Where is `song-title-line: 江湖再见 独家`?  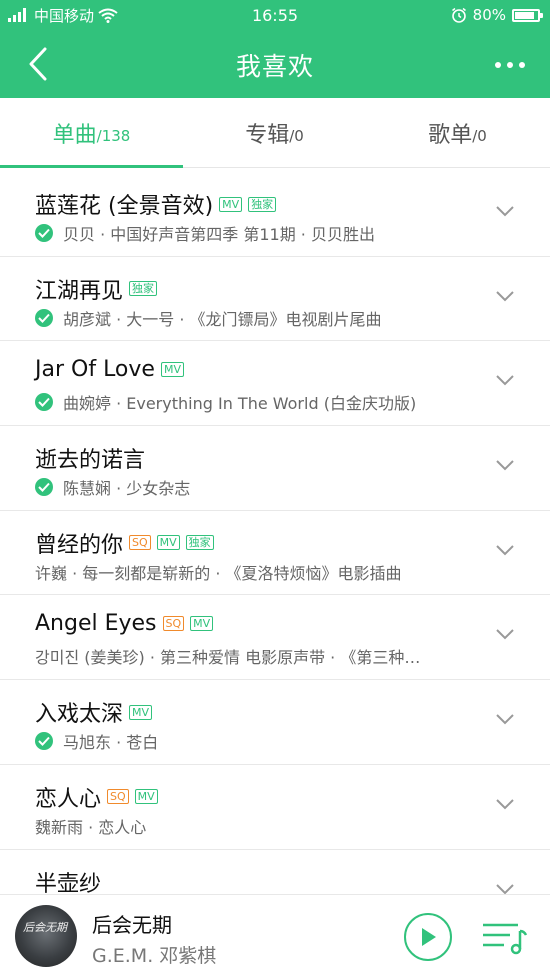 song-title-line: 江湖再见 独家 is located at coordinates (96, 289).